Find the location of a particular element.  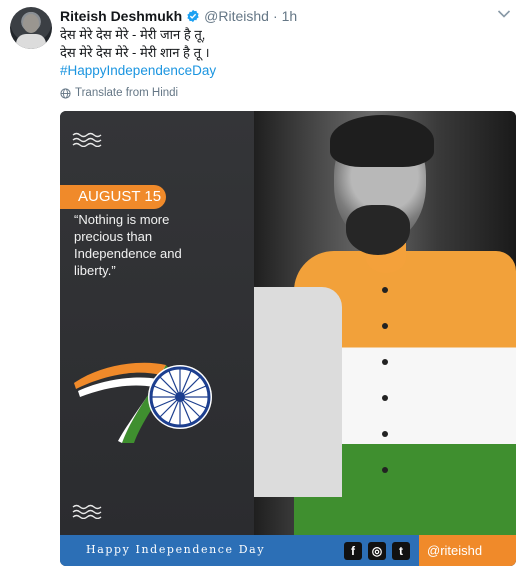

translate-label: Translate from Hindi is located at coordinates (127, 93).